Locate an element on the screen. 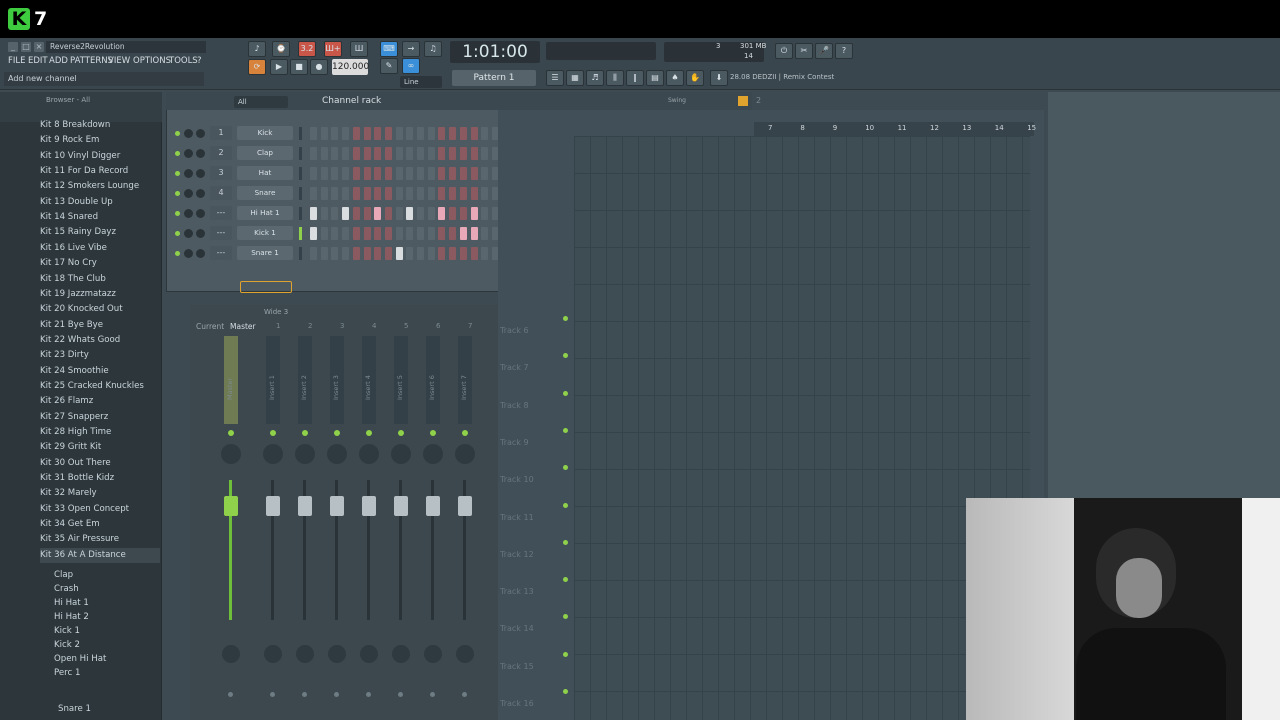  browser-item: Kit 34 Get Em is located at coordinates (70, 524).